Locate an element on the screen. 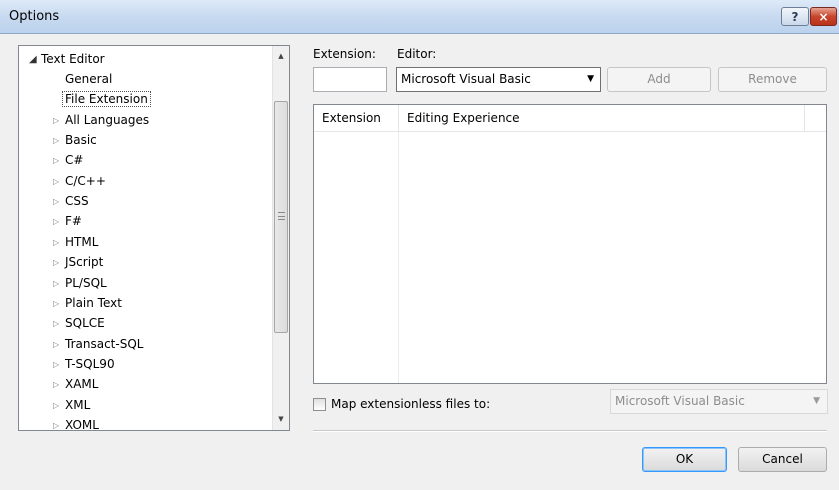  map-extensionless-checkbox is located at coordinates (319, 404).